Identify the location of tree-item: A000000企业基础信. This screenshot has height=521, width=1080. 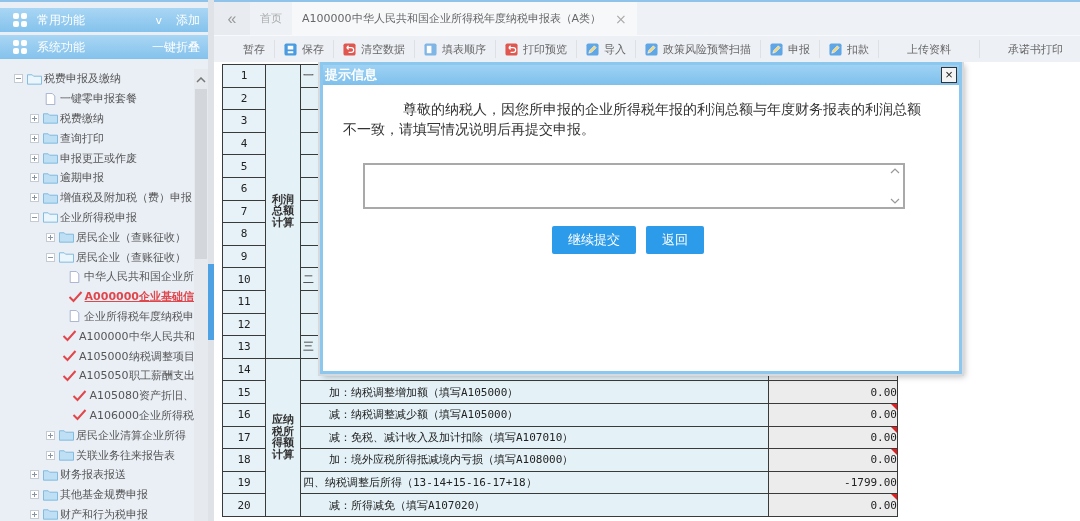
(139, 297).